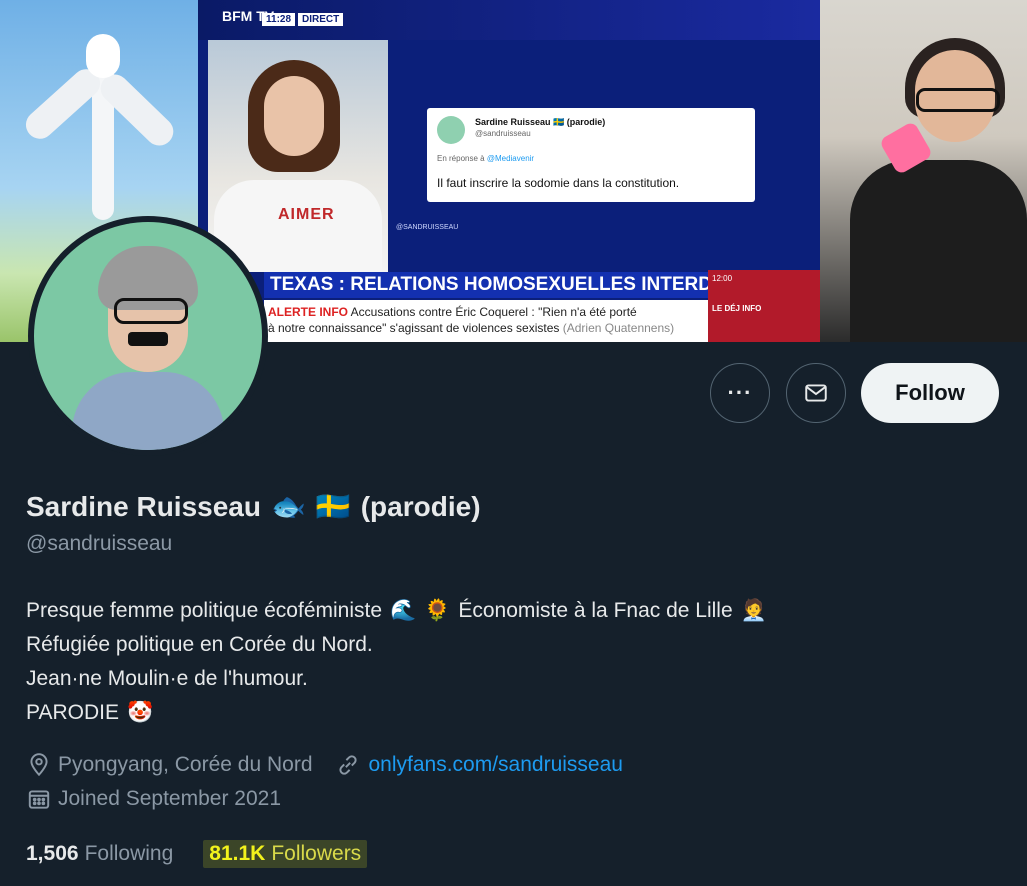 The height and width of the screenshot is (886, 1027). What do you see at coordinates (237, 853) in the screenshot?
I see `followers-count: 81.1K` at bounding box center [237, 853].